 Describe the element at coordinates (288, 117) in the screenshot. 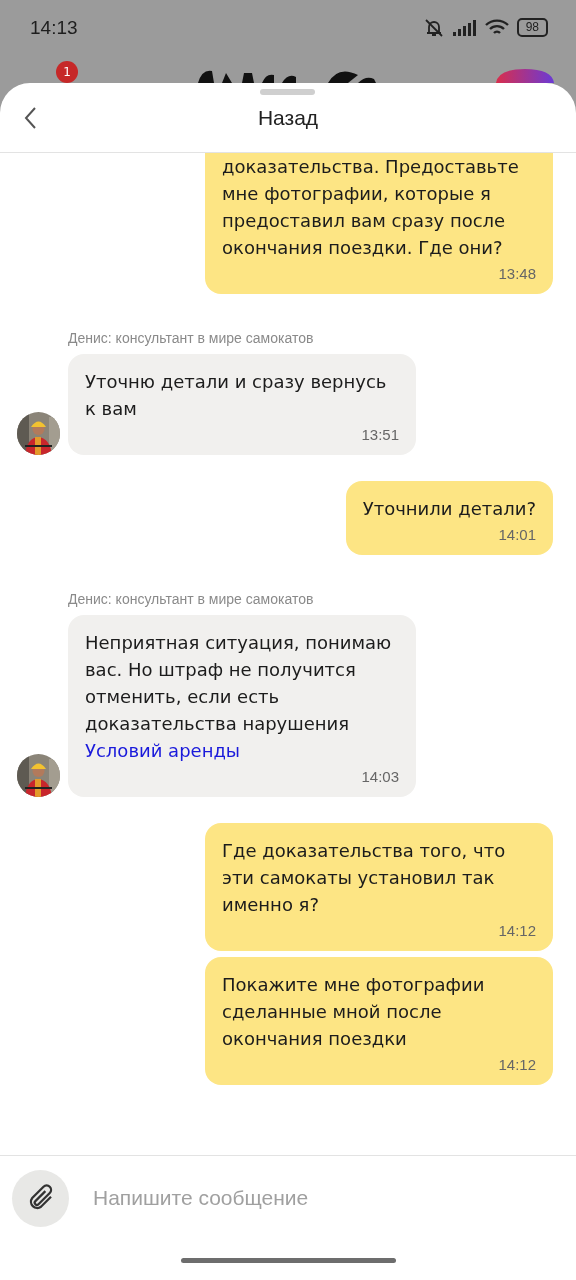

I see `header-title: Назад` at that location.